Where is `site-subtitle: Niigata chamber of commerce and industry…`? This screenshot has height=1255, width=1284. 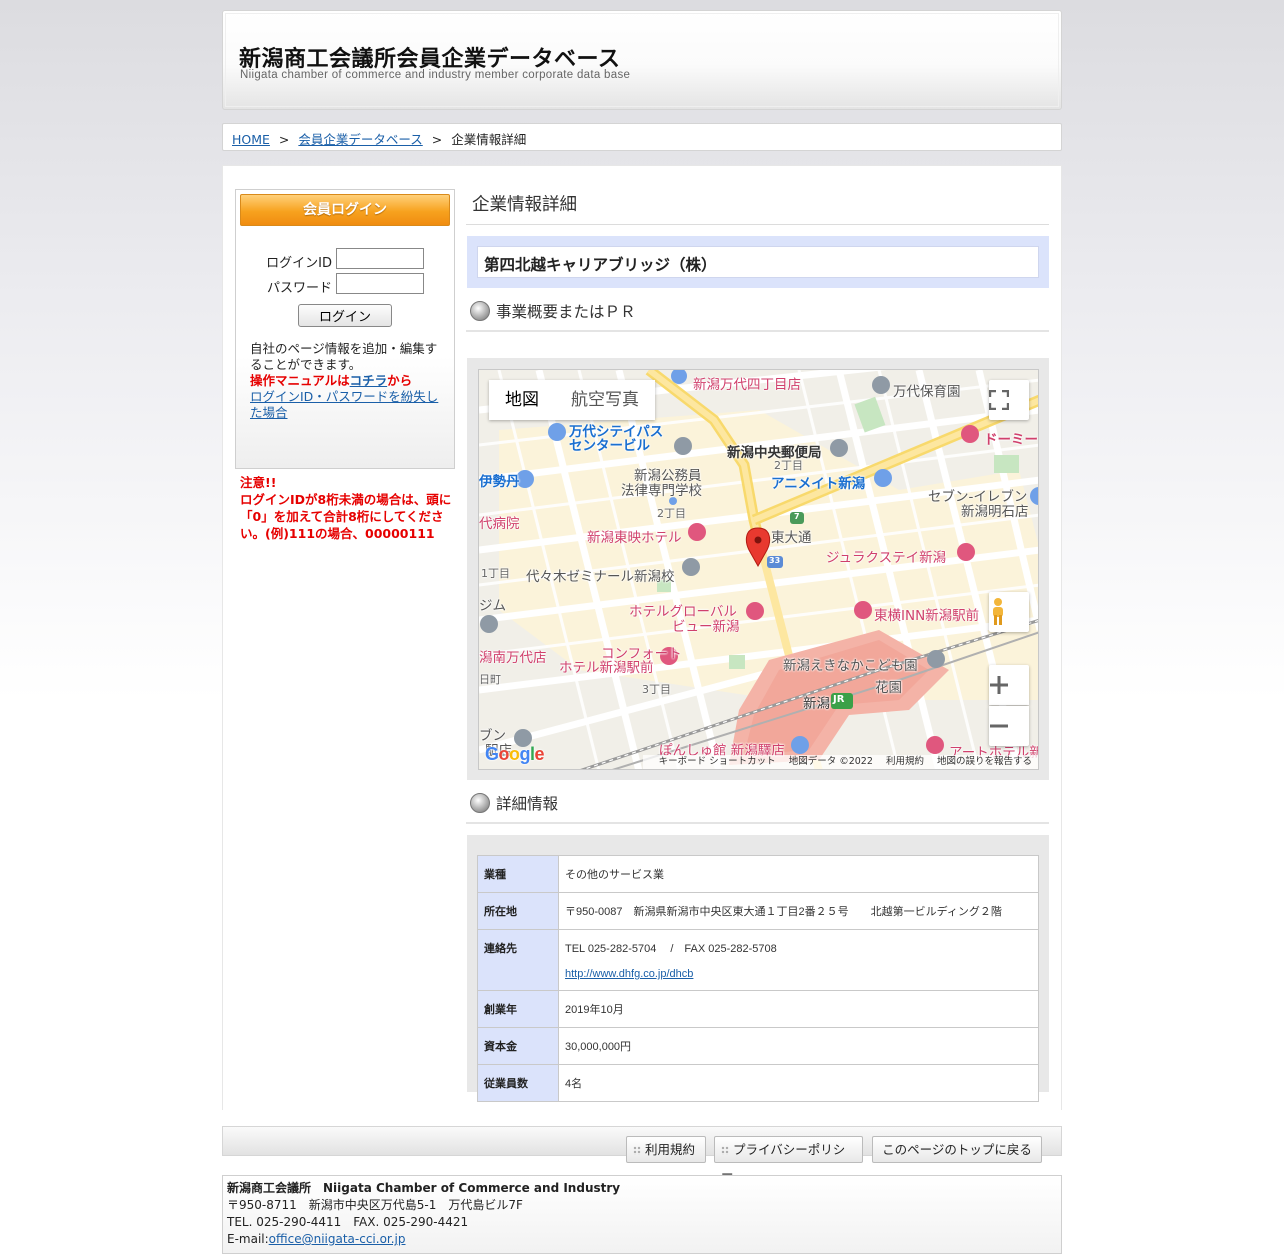
site-subtitle: Niigata chamber of commerce and industry… is located at coordinates (435, 75).